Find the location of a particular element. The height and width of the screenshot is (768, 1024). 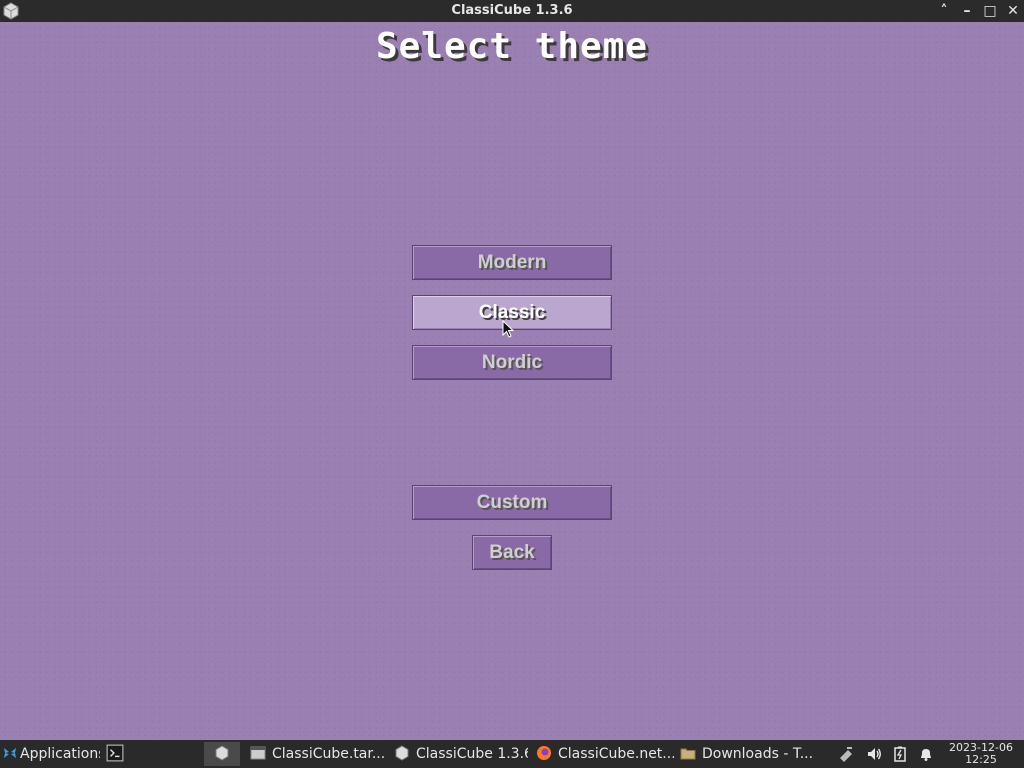

classicube-icon is located at coordinates (402, 753).